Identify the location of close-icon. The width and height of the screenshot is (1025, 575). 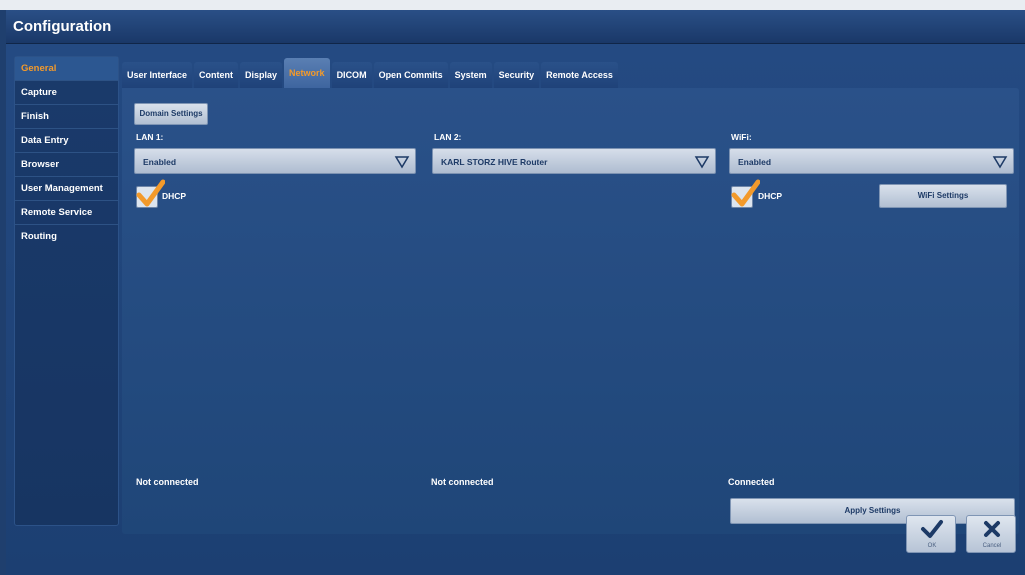
(992, 529).